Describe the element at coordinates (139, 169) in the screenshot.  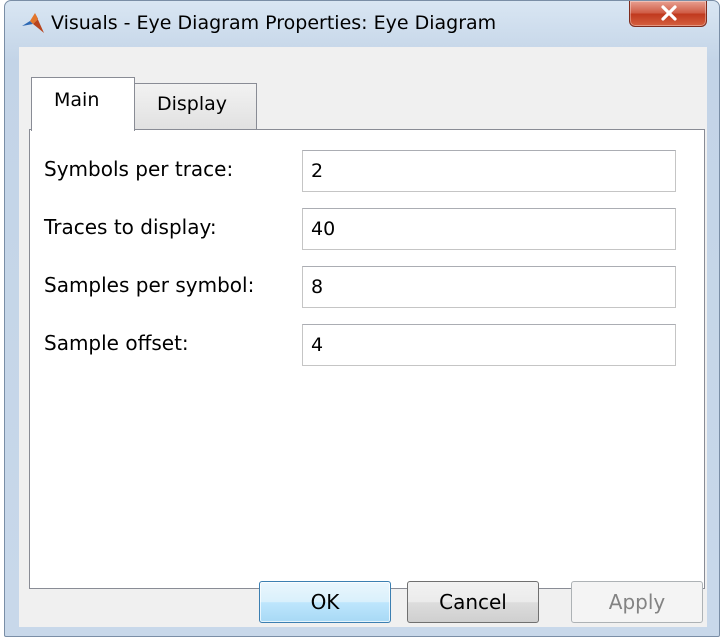
I see `symbols-per-trace-label: Symbols per trace:` at that location.